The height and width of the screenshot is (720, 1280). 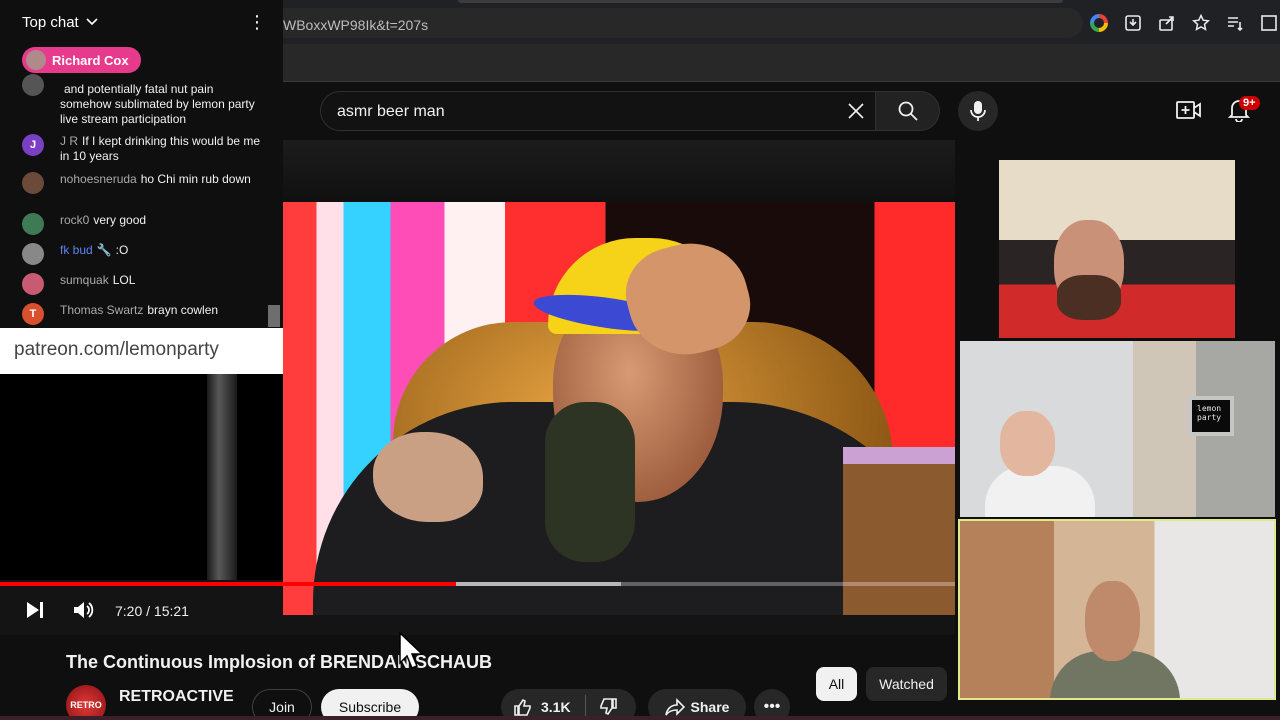 What do you see at coordinates (674, 707) in the screenshot?
I see `share-arrow-icon` at bounding box center [674, 707].